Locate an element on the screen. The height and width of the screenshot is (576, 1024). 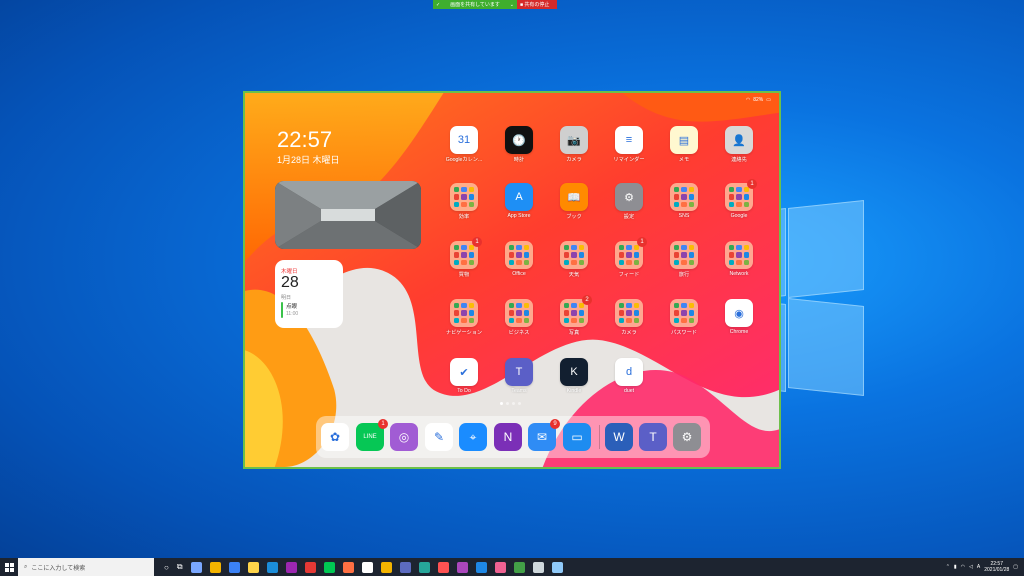
notification-icon: ▢ is located at coordinates (1015, 567).